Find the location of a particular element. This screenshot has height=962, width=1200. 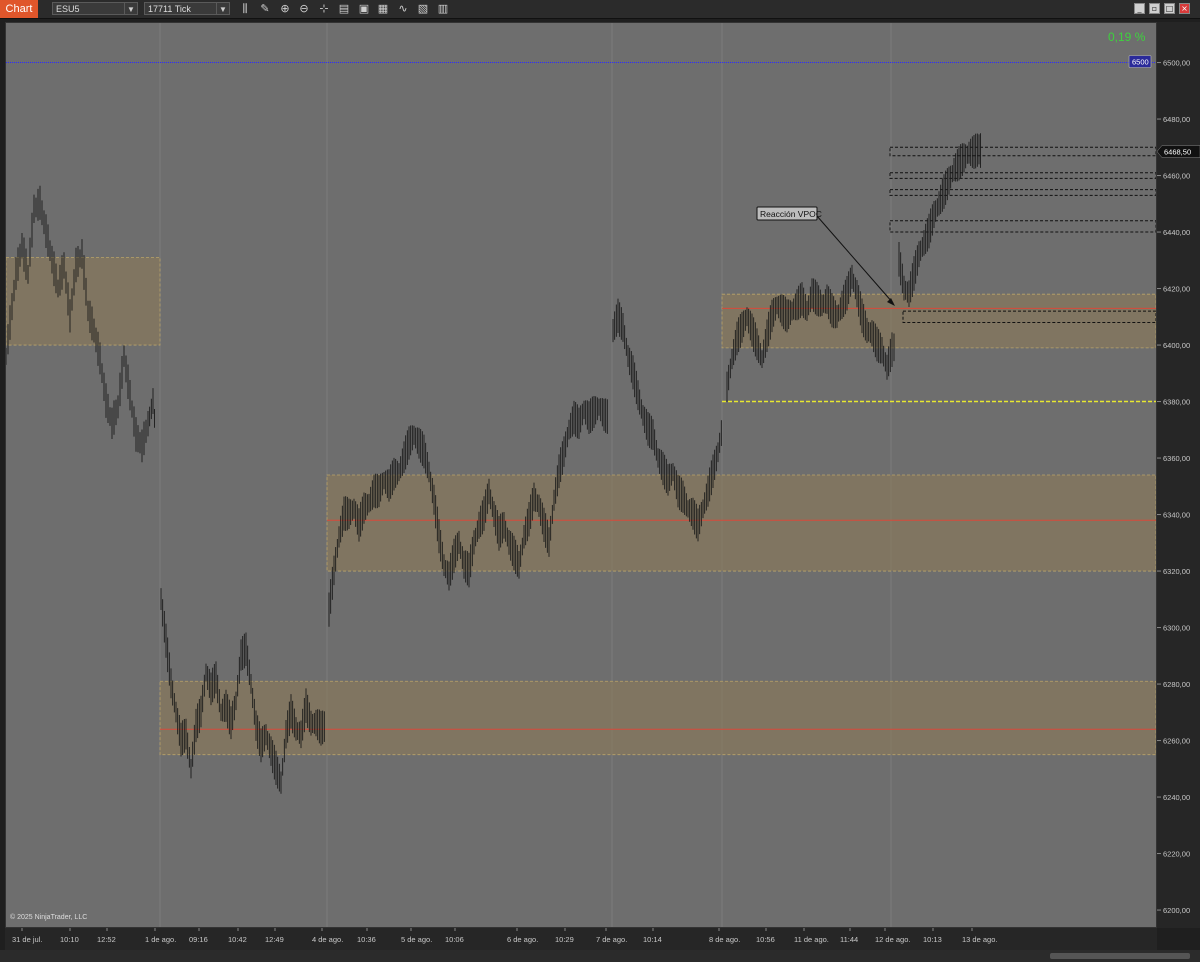

crosshair-icon: ⊹ is located at coordinates (324, 9).